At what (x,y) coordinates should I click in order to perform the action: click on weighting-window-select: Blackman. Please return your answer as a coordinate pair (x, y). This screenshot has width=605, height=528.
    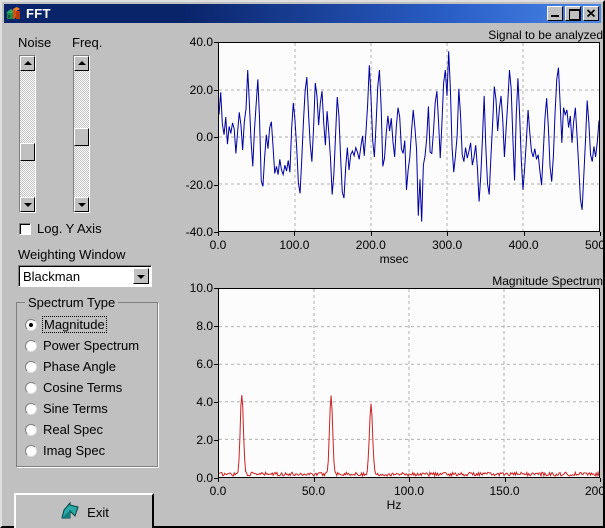
    Looking at the image, I should click on (85, 276).